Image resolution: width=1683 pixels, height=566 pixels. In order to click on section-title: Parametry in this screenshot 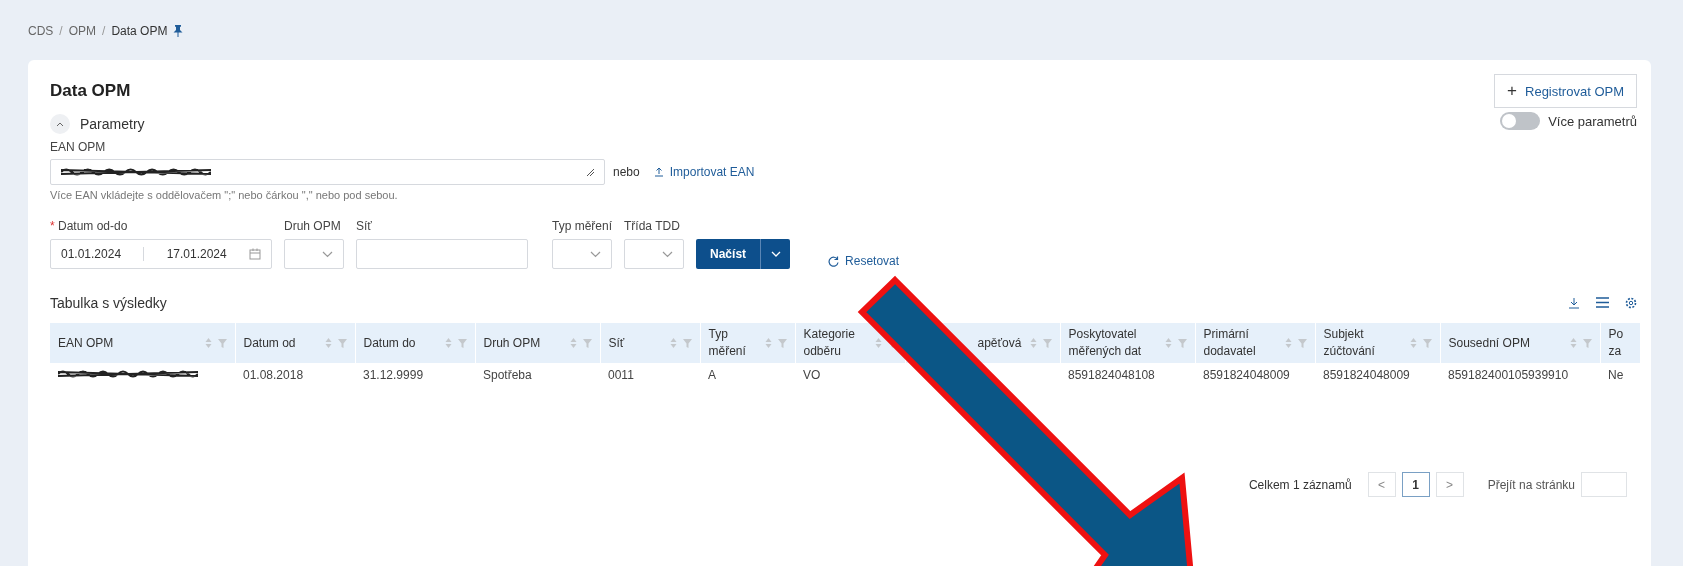, I will do `click(112, 124)`.